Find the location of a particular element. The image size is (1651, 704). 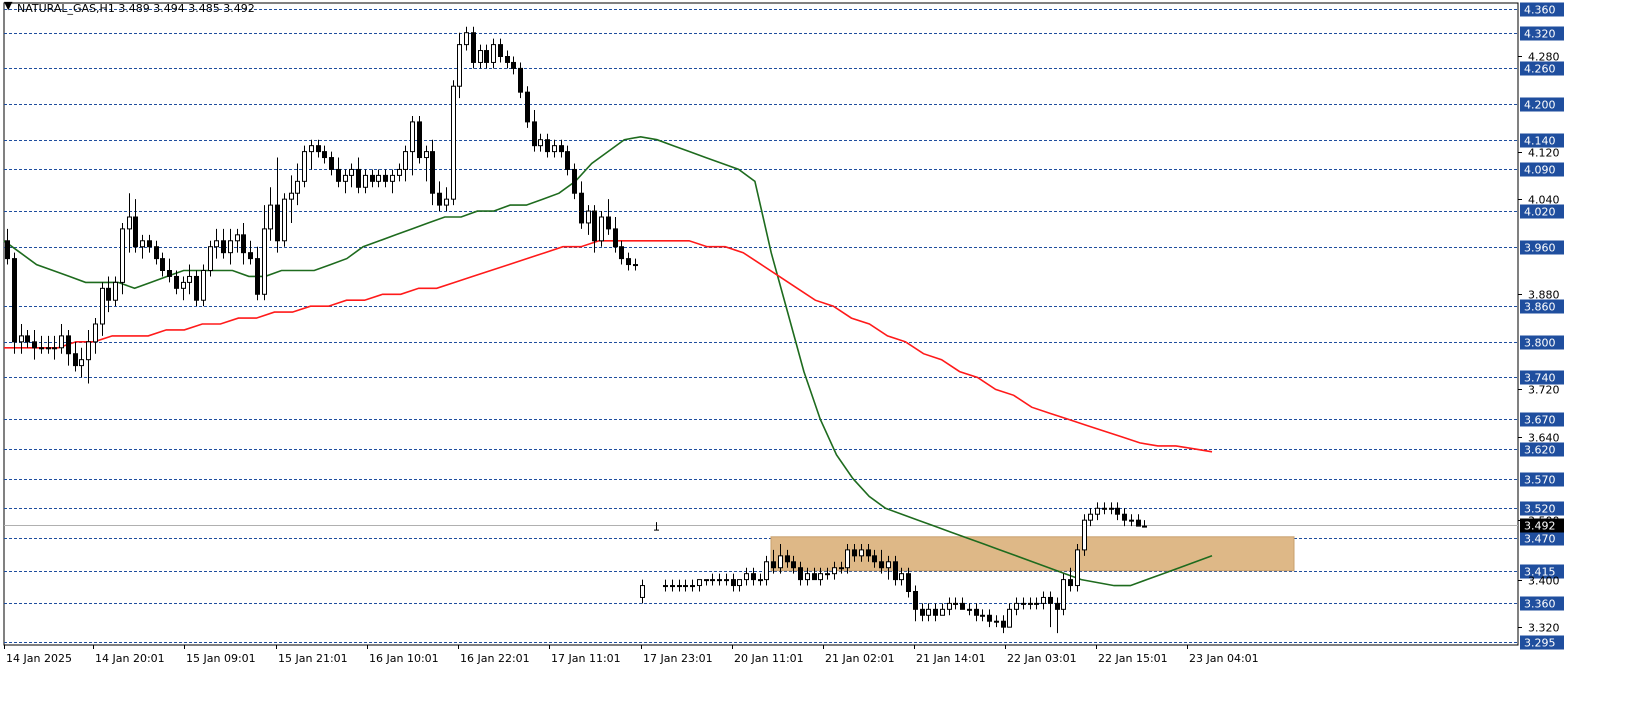

y-tick-label: 4.040 is located at coordinates (1544, 200).